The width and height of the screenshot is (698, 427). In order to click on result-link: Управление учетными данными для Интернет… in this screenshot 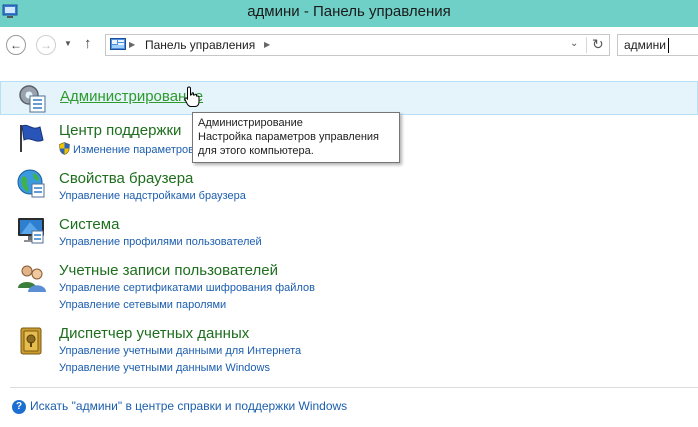, I will do `click(180, 351)`.